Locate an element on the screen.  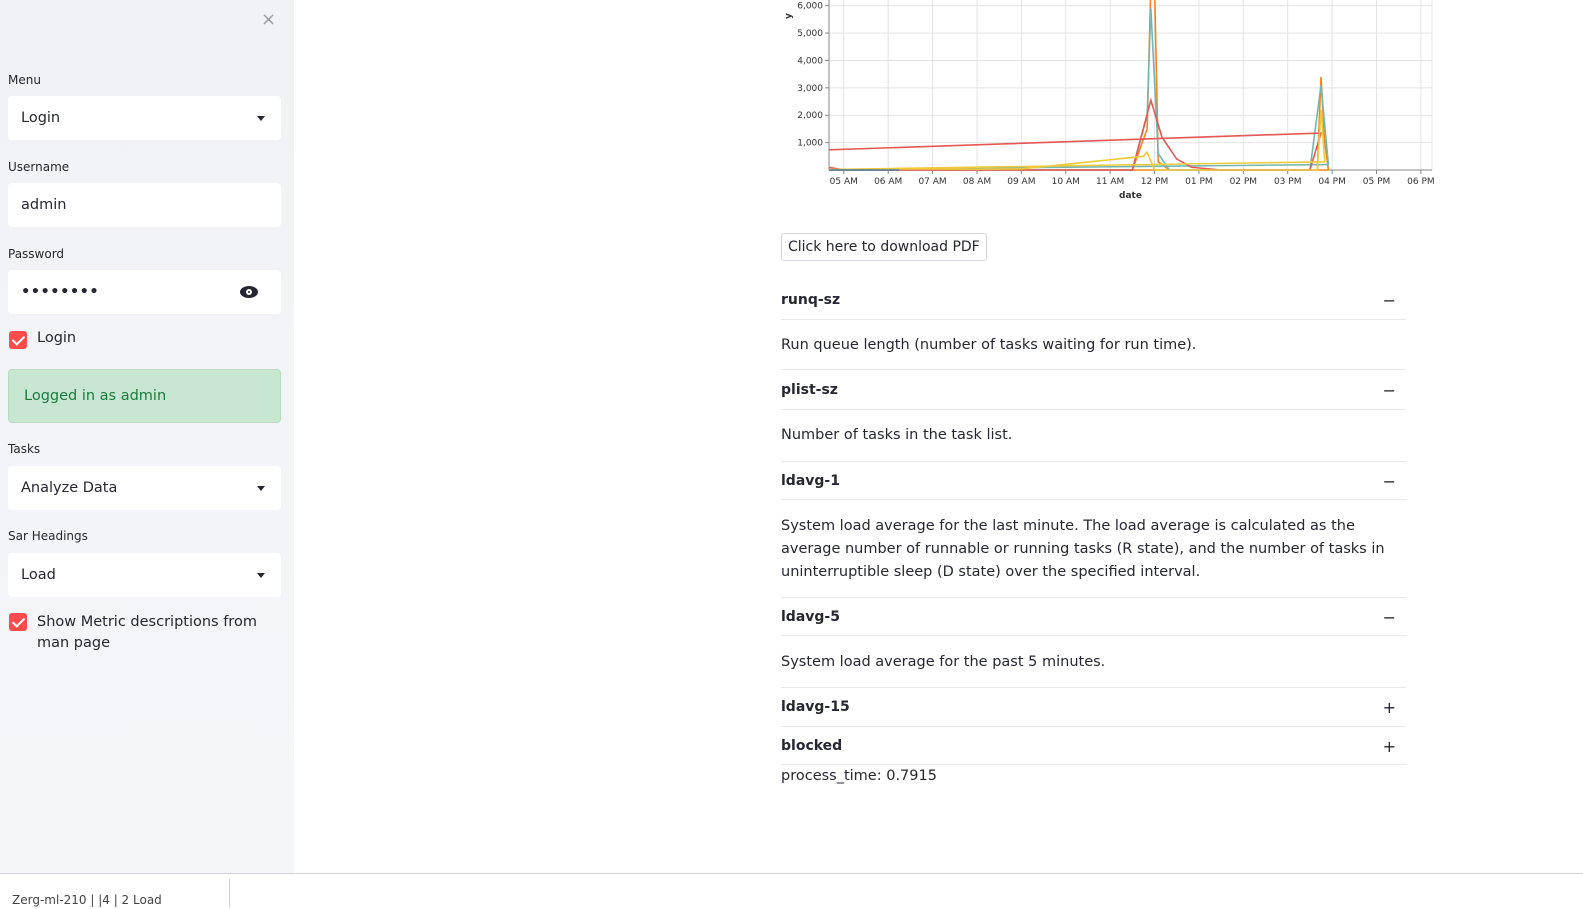
y-tick-label: 5,000 is located at coordinates (810, 34).